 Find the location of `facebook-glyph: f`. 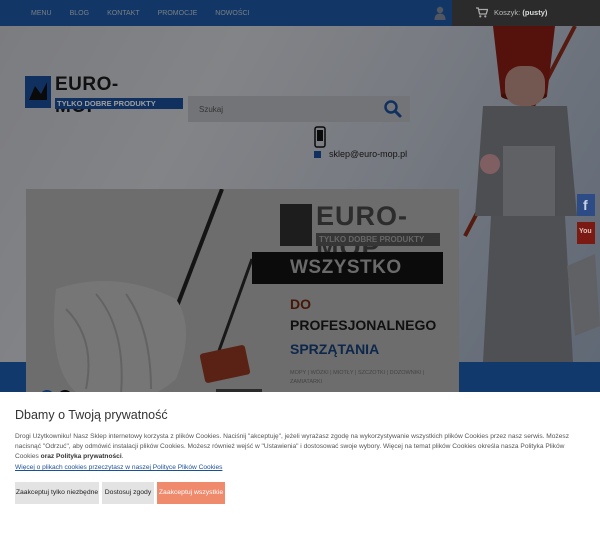

facebook-glyph: f is located at coordinates (585, 205).